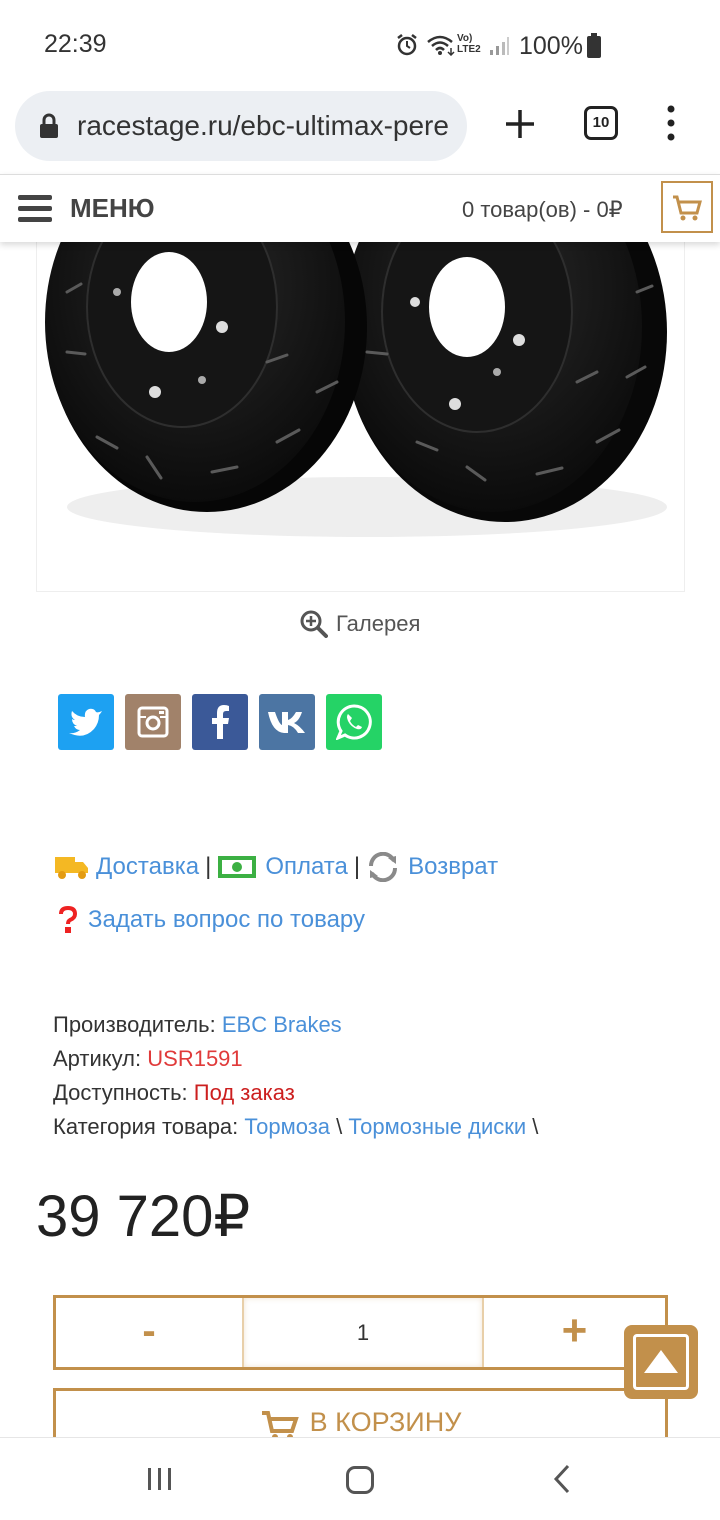 This screenshot has width=720, height=1520. I want to click on scroll-to-top-button, so click(661, 1362).